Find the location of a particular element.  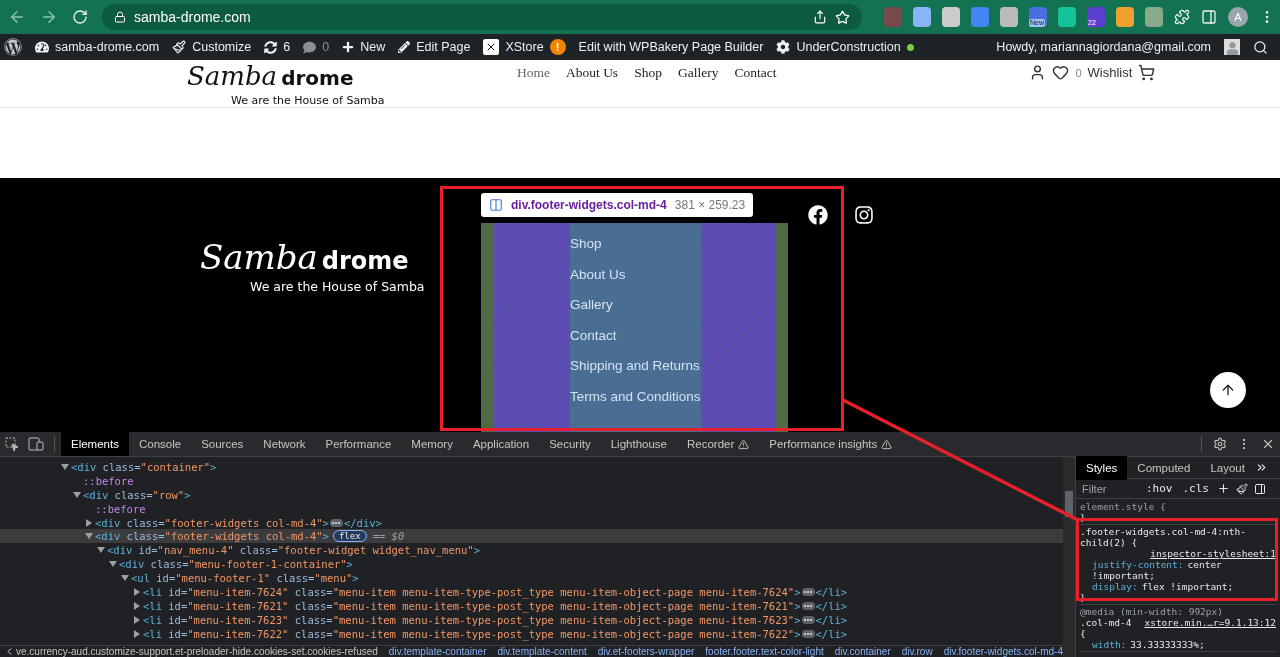

breadcrumb-item: div.container is located at coordinates (862, 651).